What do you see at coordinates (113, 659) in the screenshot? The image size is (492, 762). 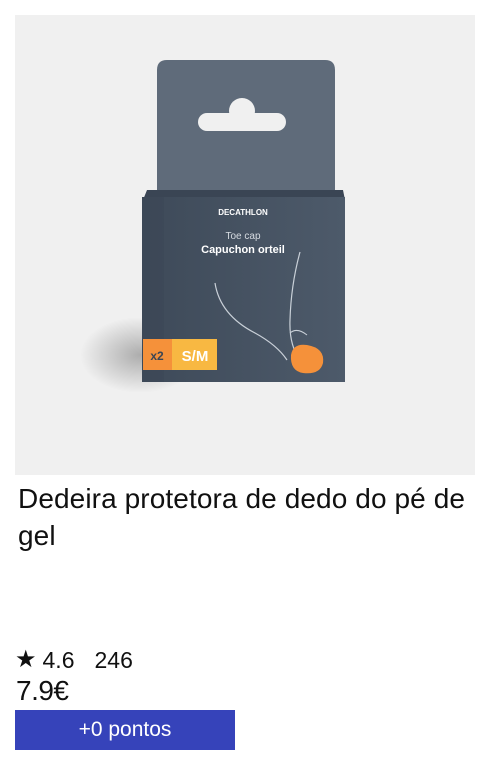 I see `rating-count: 246` at bounding box center [113, 659].